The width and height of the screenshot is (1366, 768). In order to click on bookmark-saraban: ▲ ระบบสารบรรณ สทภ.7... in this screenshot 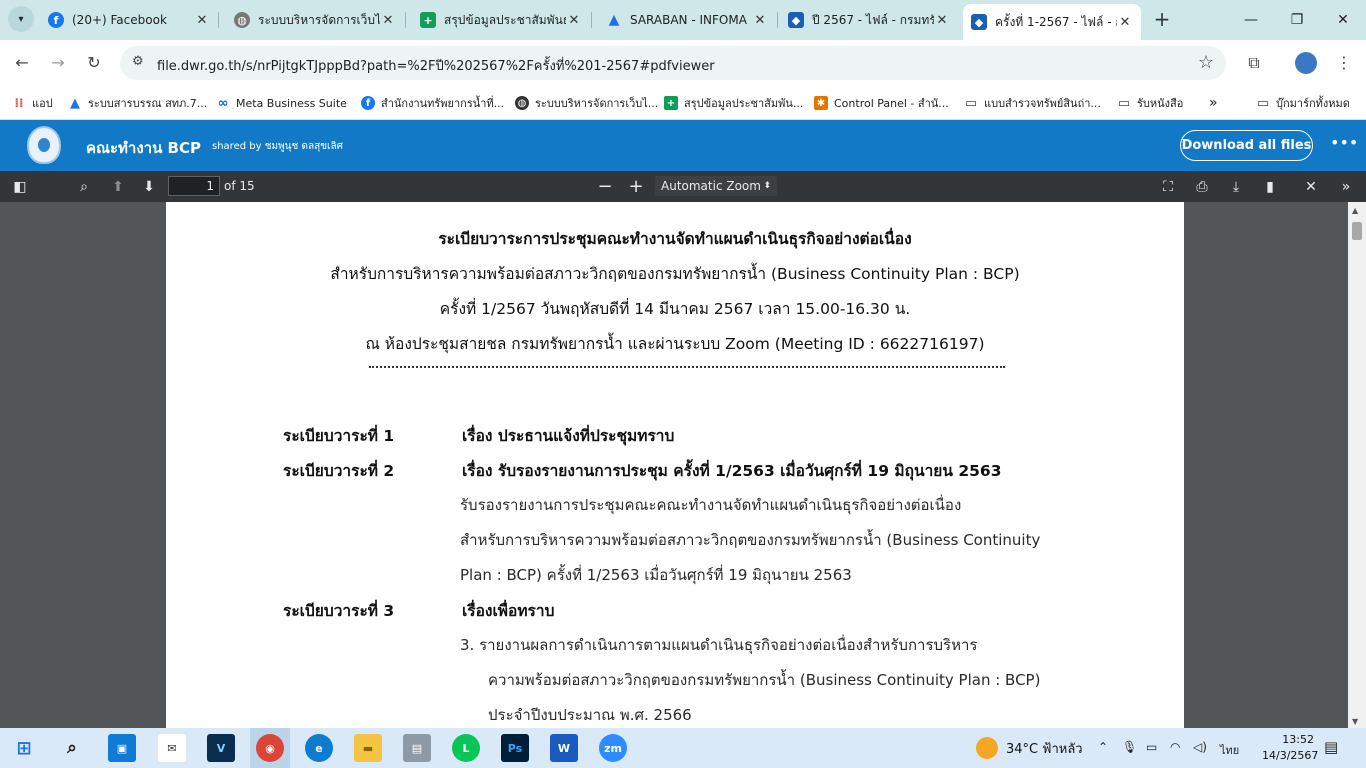, I will do `click(137, 103)`.